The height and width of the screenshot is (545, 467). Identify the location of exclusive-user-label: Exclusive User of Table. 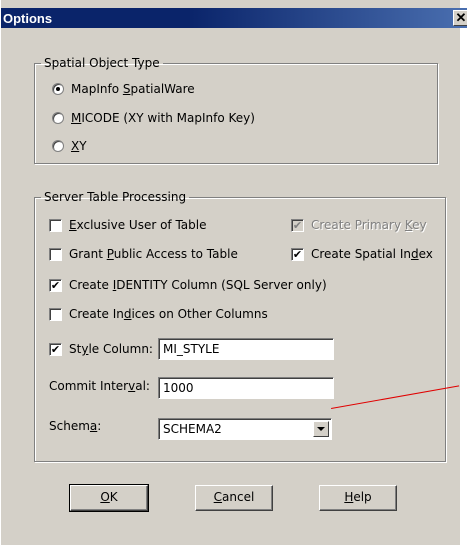
(138, 225).